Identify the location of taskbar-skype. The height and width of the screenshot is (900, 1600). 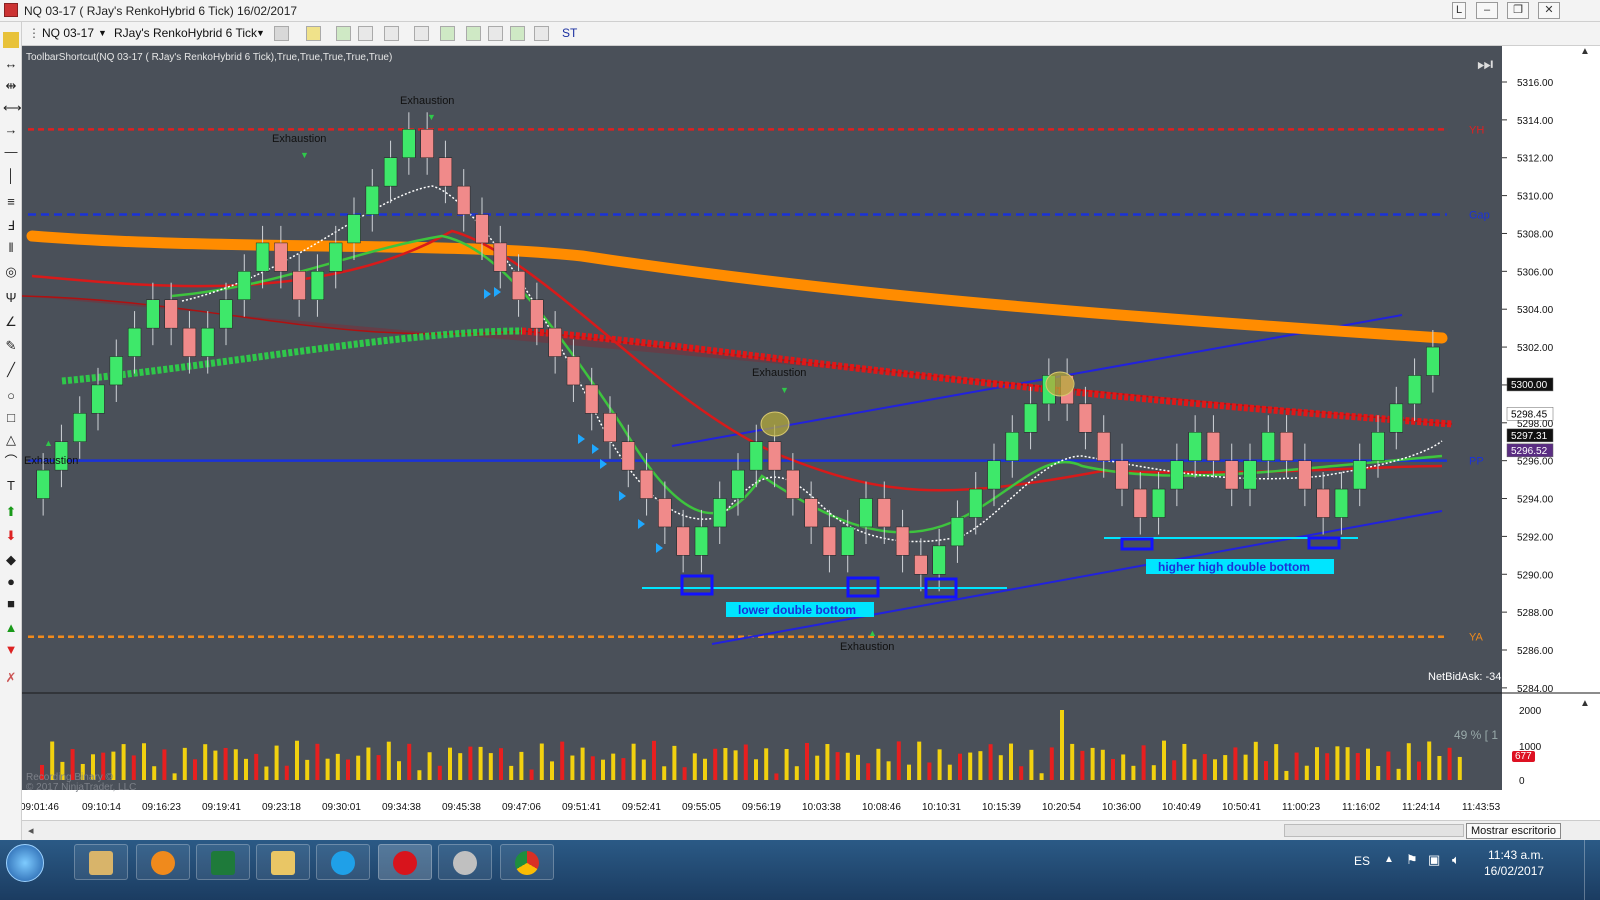
(343, 862).